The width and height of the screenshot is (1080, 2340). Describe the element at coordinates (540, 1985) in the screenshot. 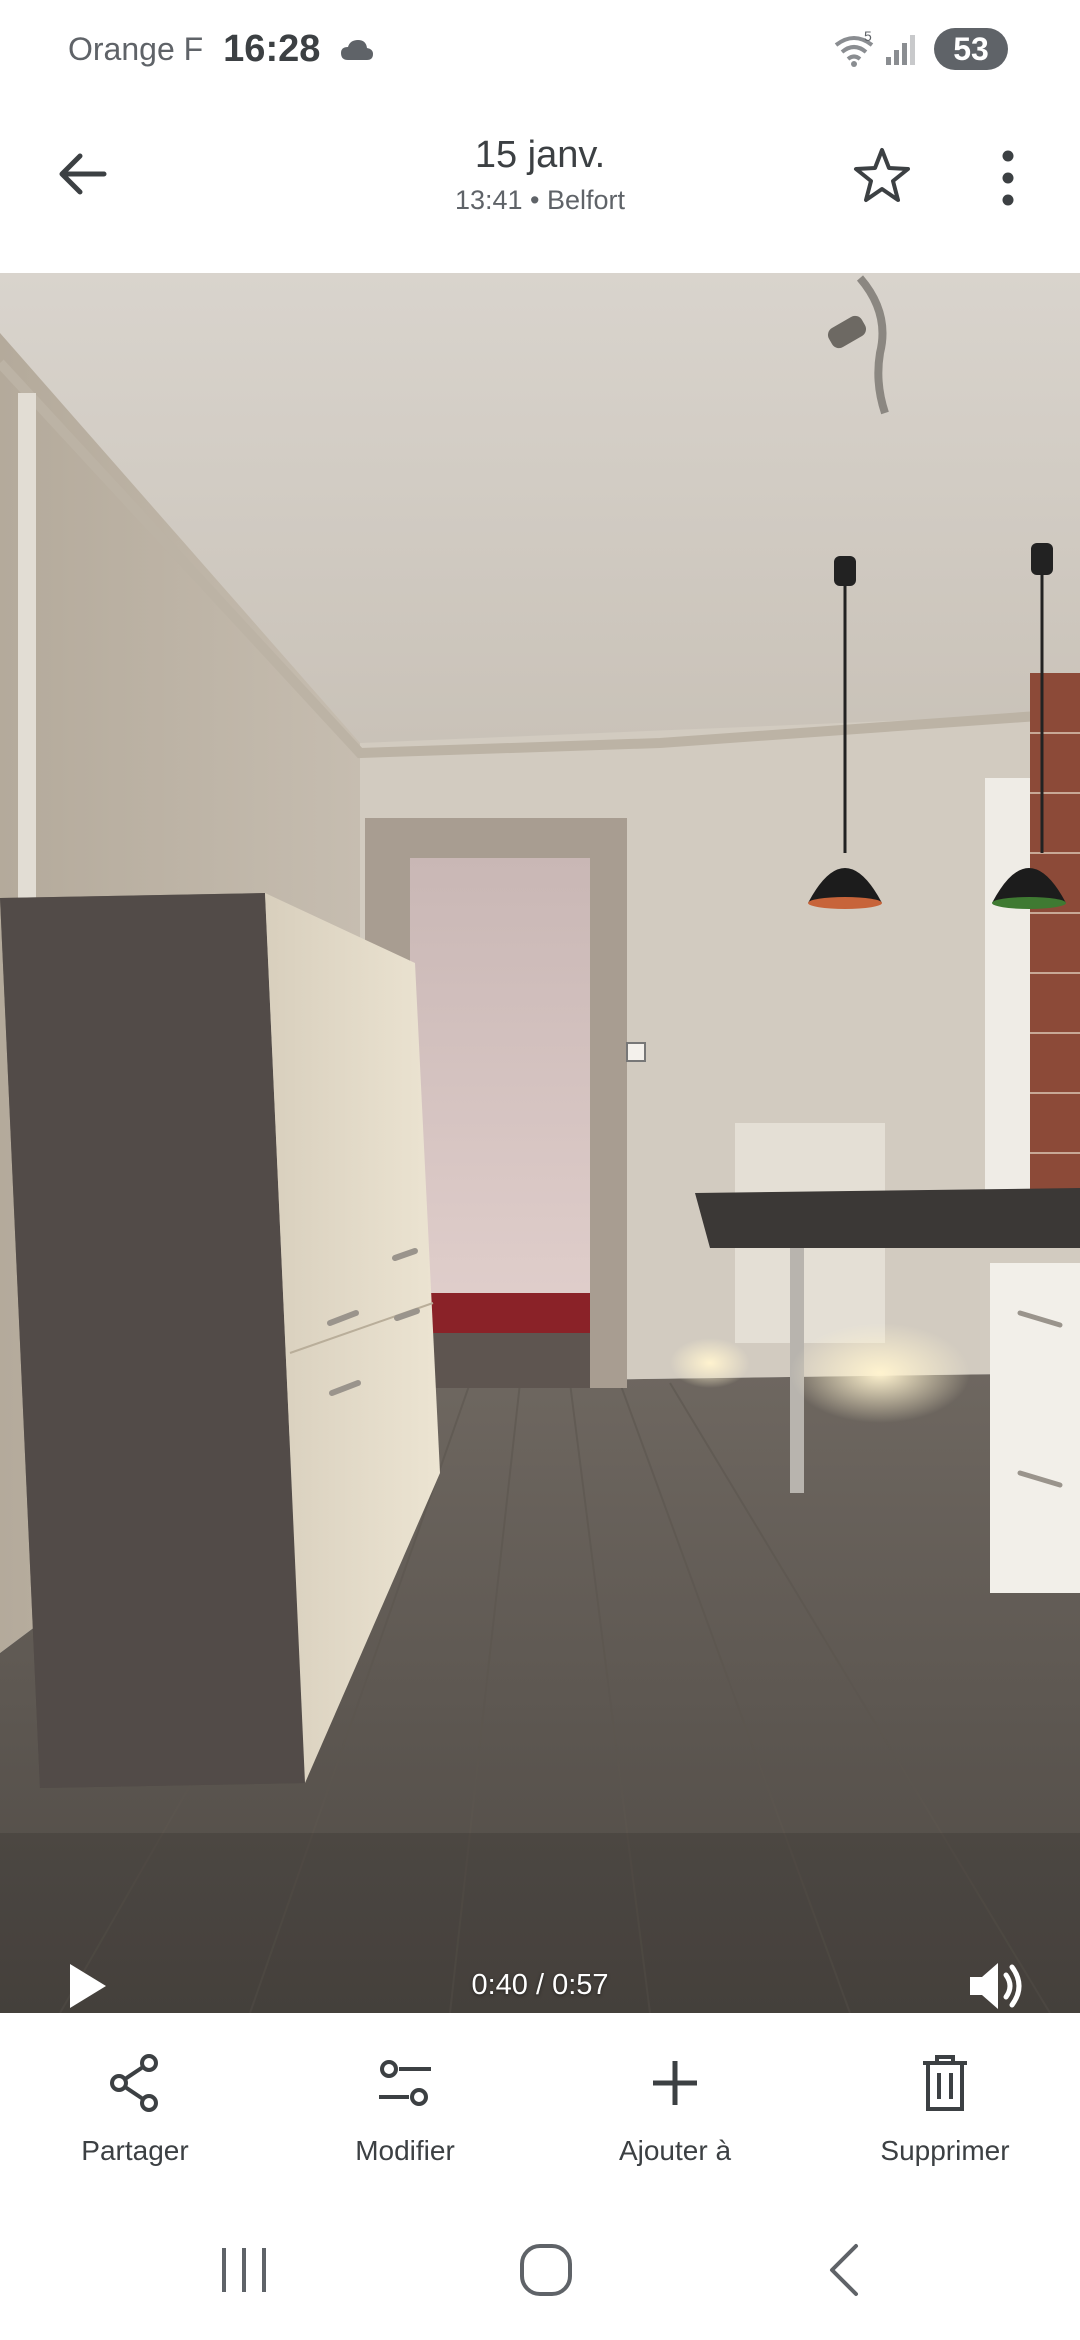

I see `video-time: 0:40 / 0:57` at that location.